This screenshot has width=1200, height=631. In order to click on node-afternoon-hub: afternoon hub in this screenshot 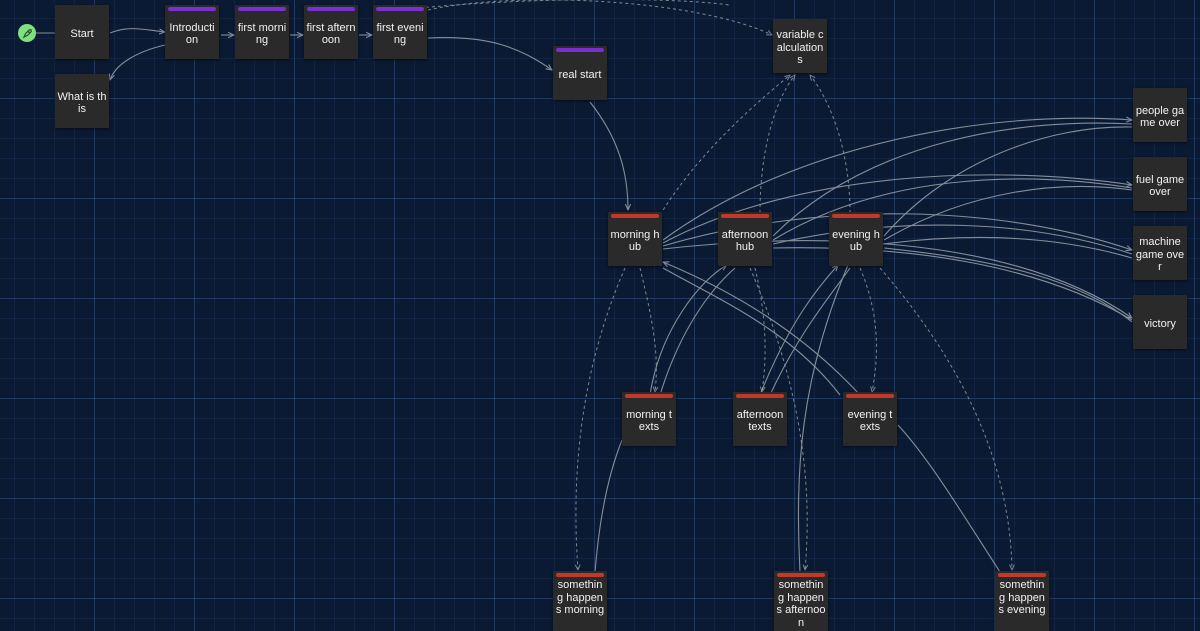, I will do `click(745, 239)`.